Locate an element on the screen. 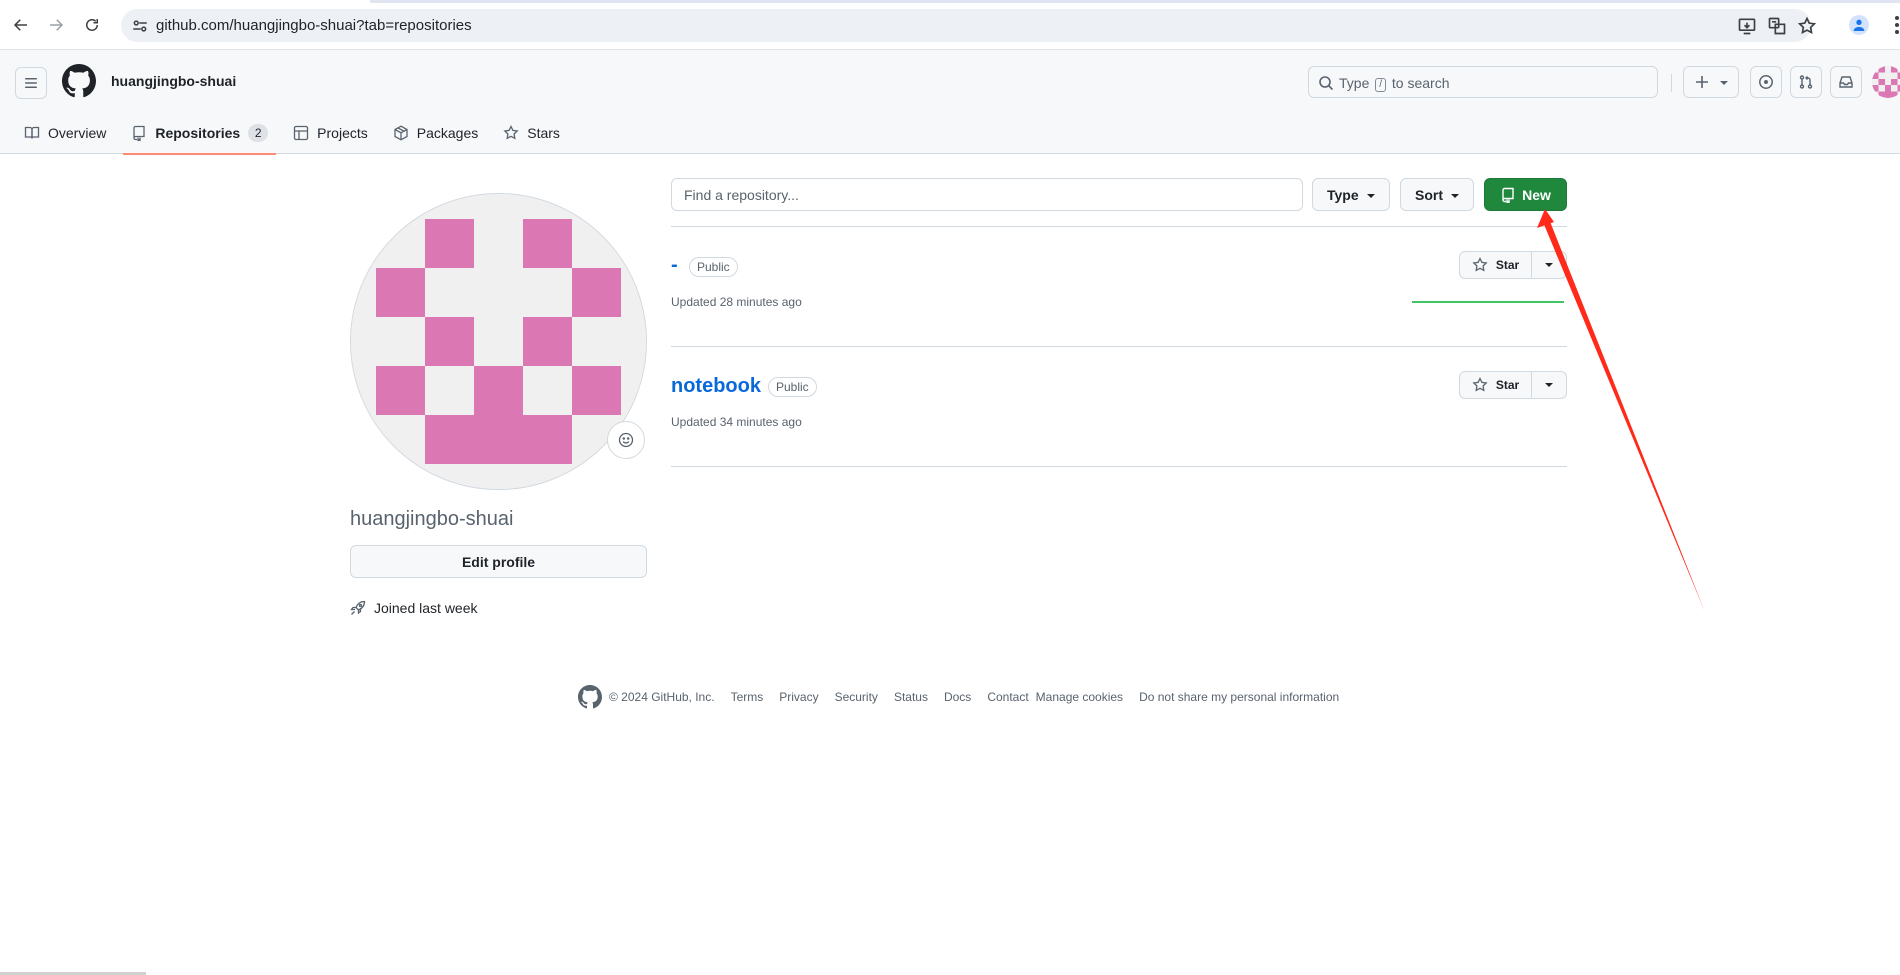  header-username: huangjingbo-shuai is located at coordinates (173, 81).